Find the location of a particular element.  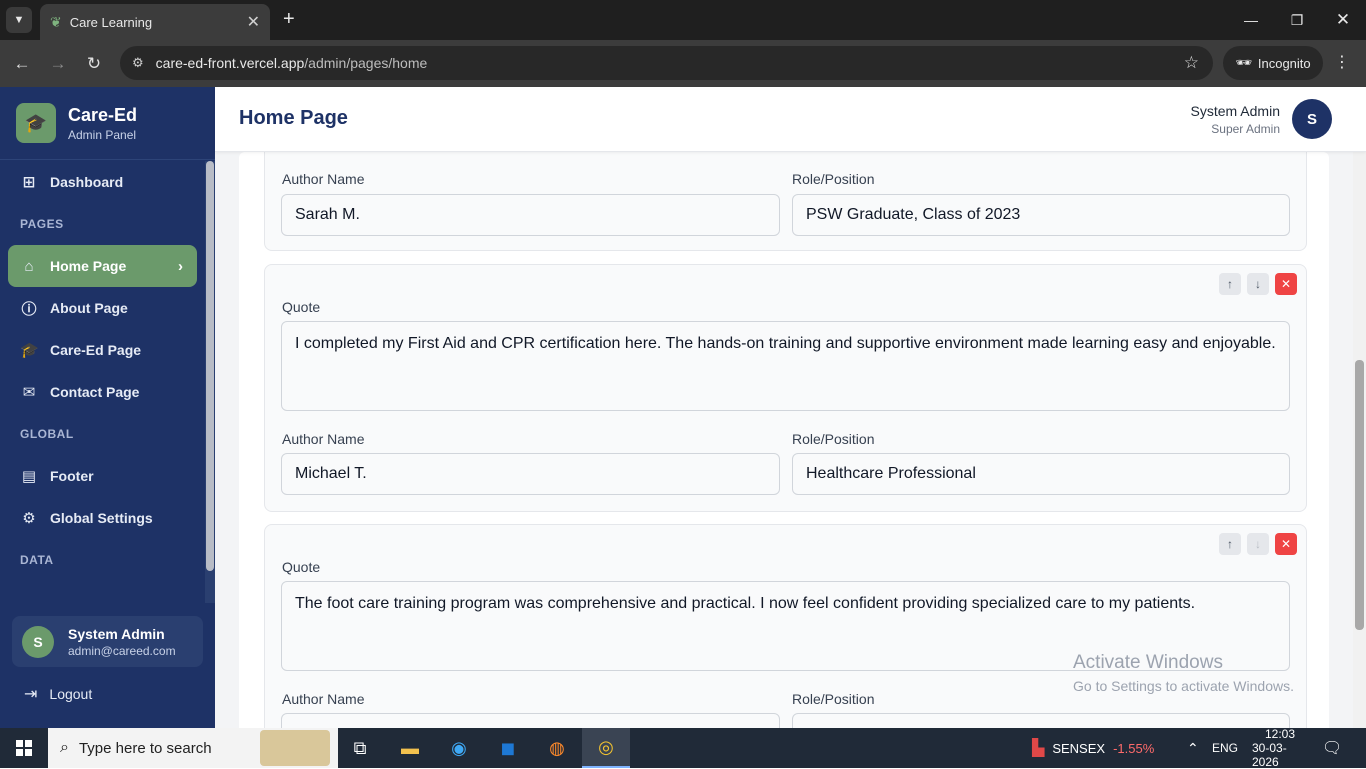

restore-icon: ❐ is located at coordinates (1297, 20).